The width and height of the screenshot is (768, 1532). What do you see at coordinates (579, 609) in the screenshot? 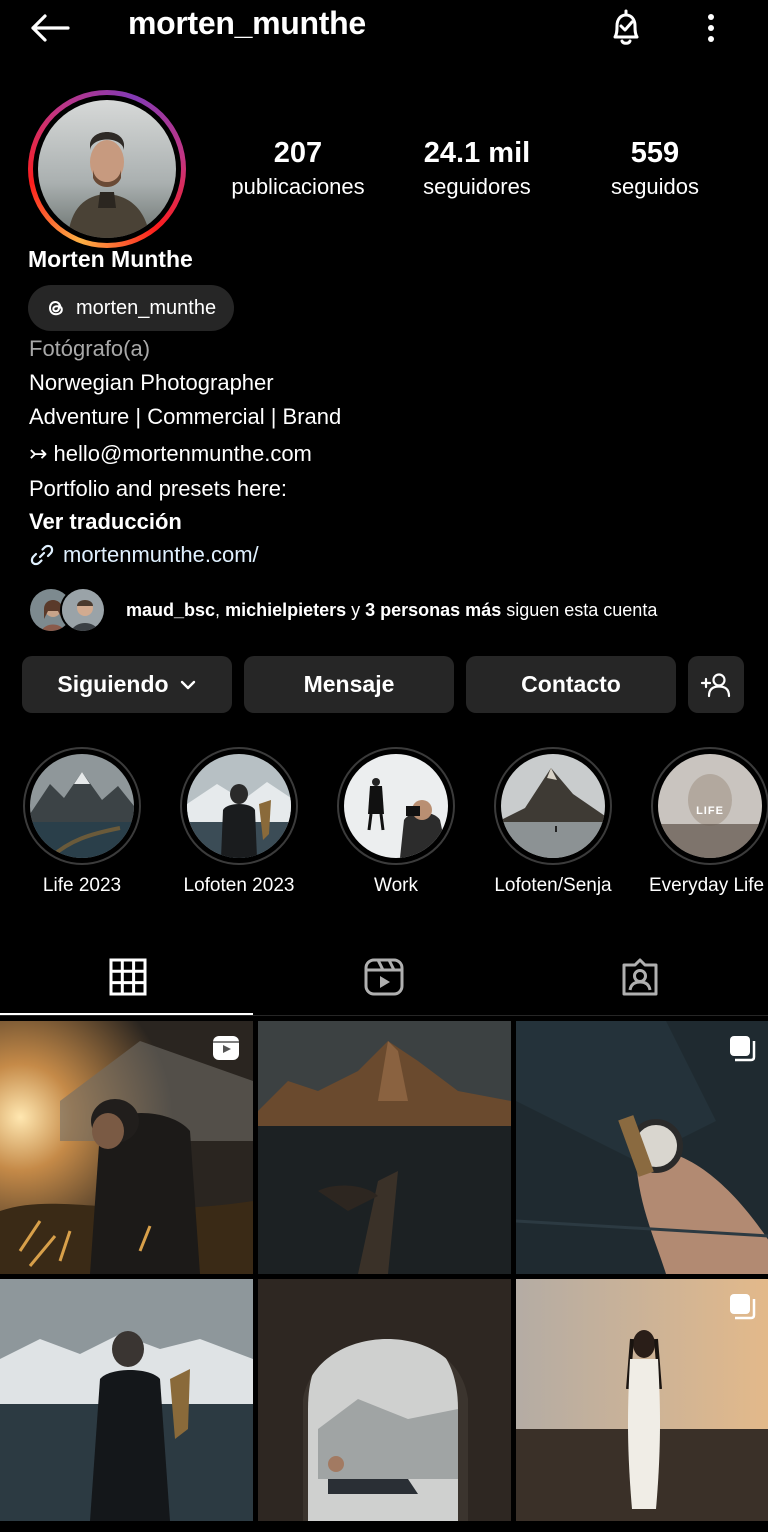
I see `mutual-tail: siguen esta cuenta` at bounding box center [579, 609].